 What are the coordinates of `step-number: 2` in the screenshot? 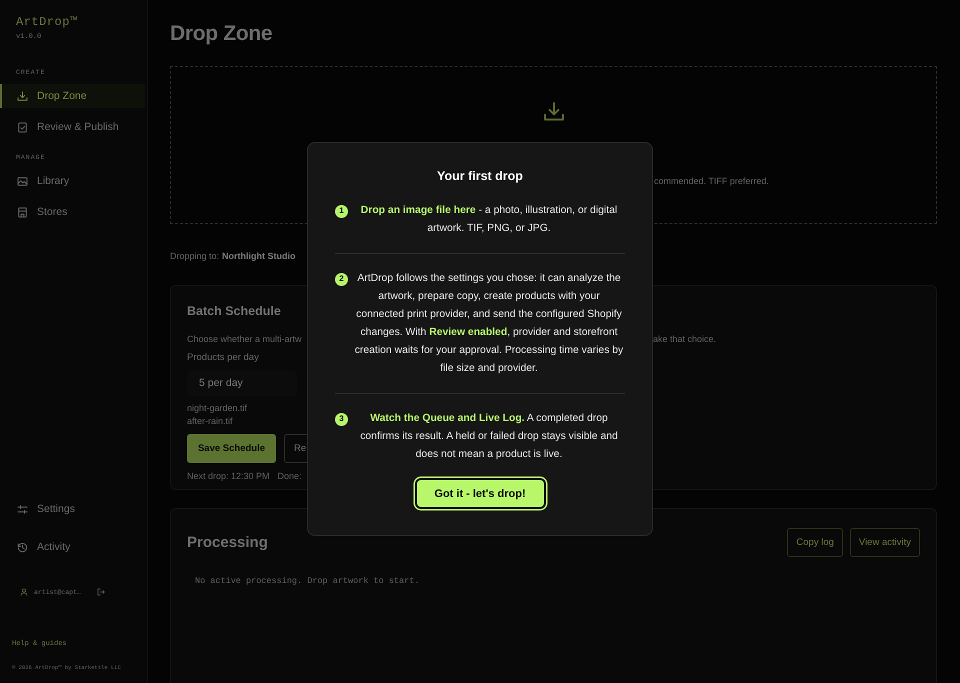 It's located at (341, 279).